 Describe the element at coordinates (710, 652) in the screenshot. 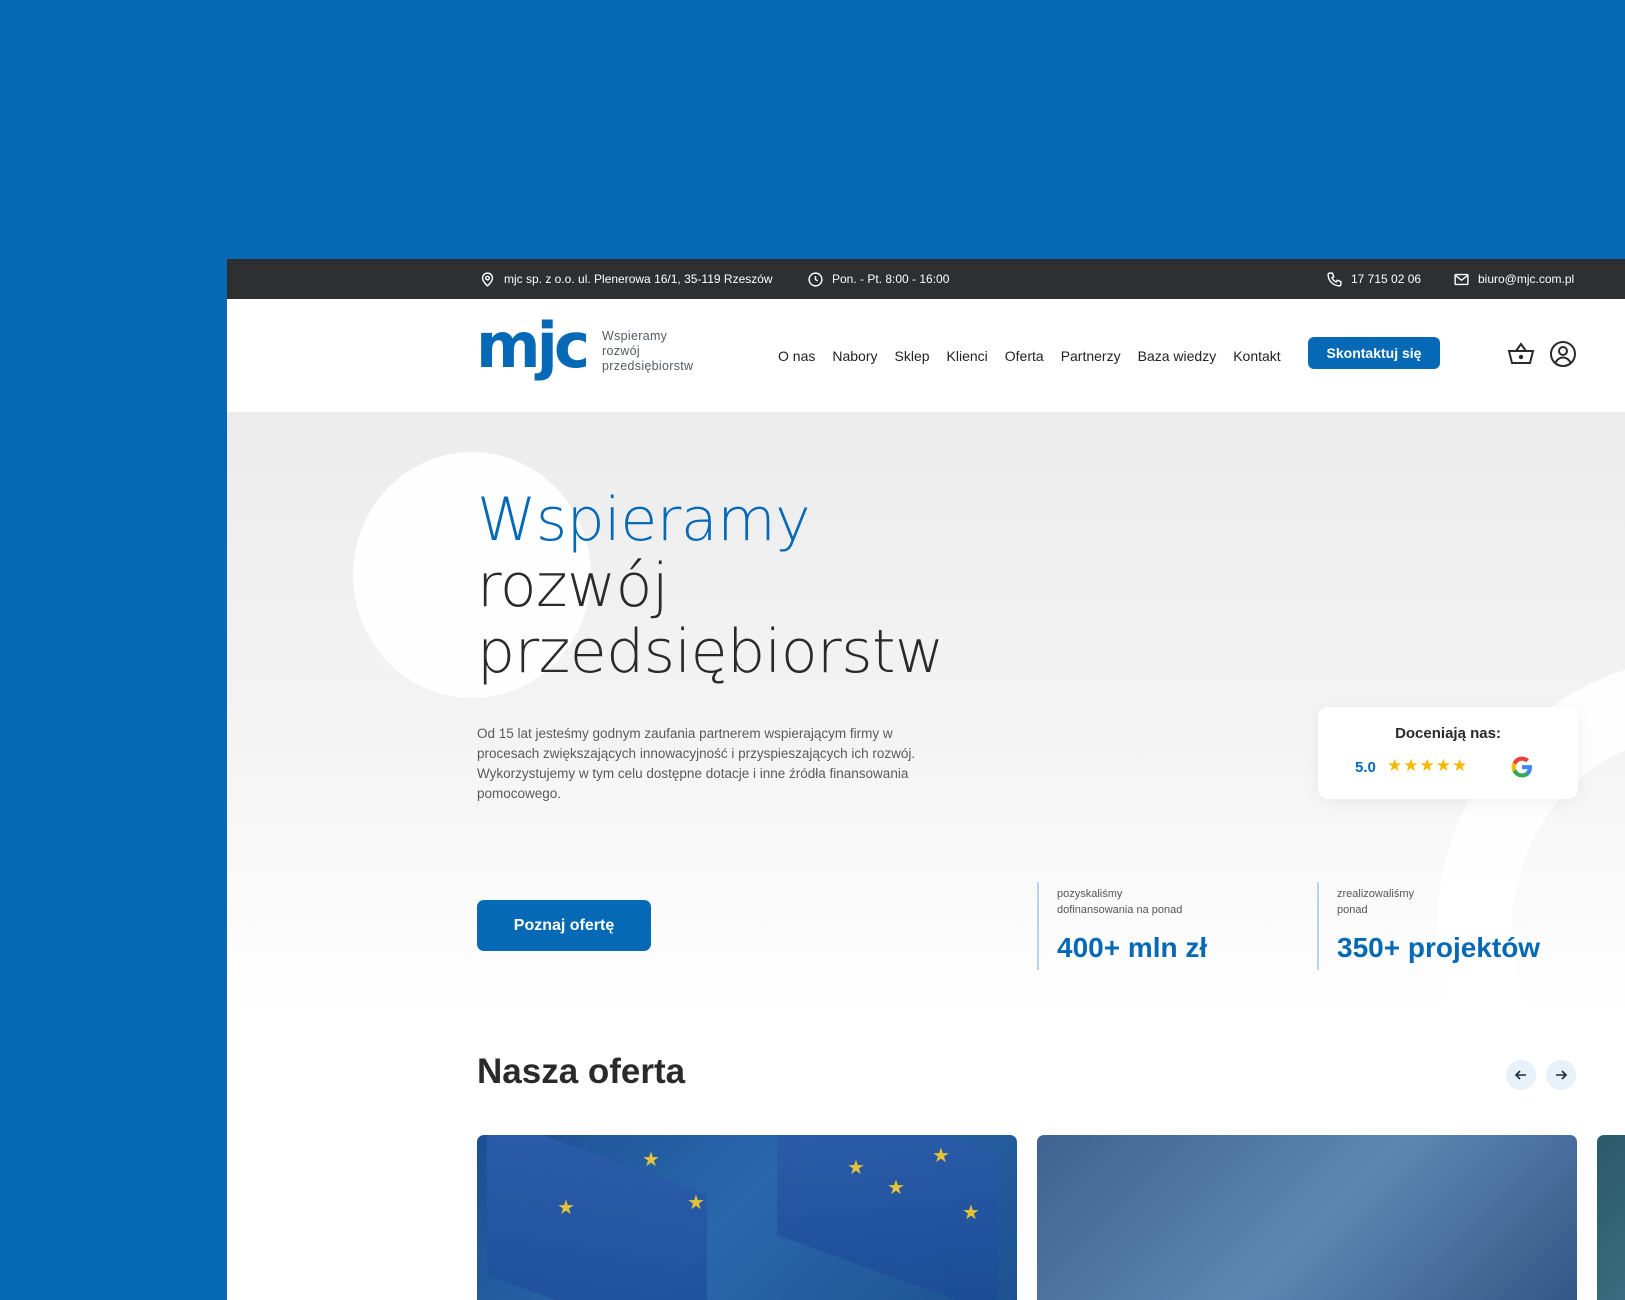

I see `hero-title-line-3: przedsiębiorstw` at that location.